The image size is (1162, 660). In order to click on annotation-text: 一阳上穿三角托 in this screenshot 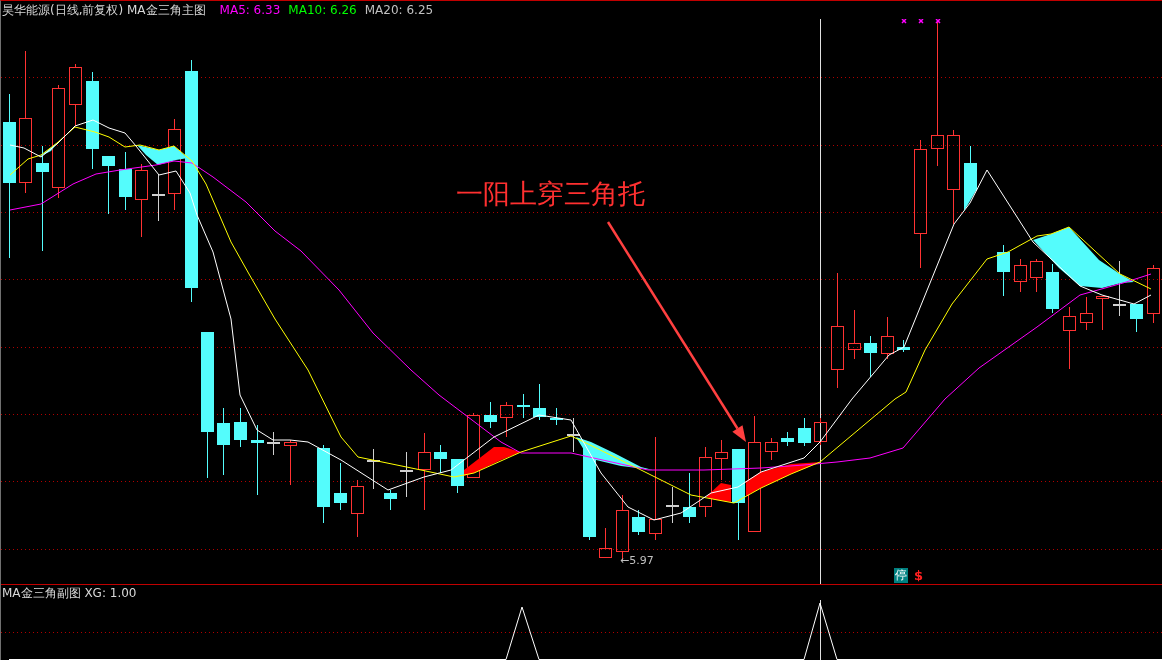, I will do `click(550, 194)`.